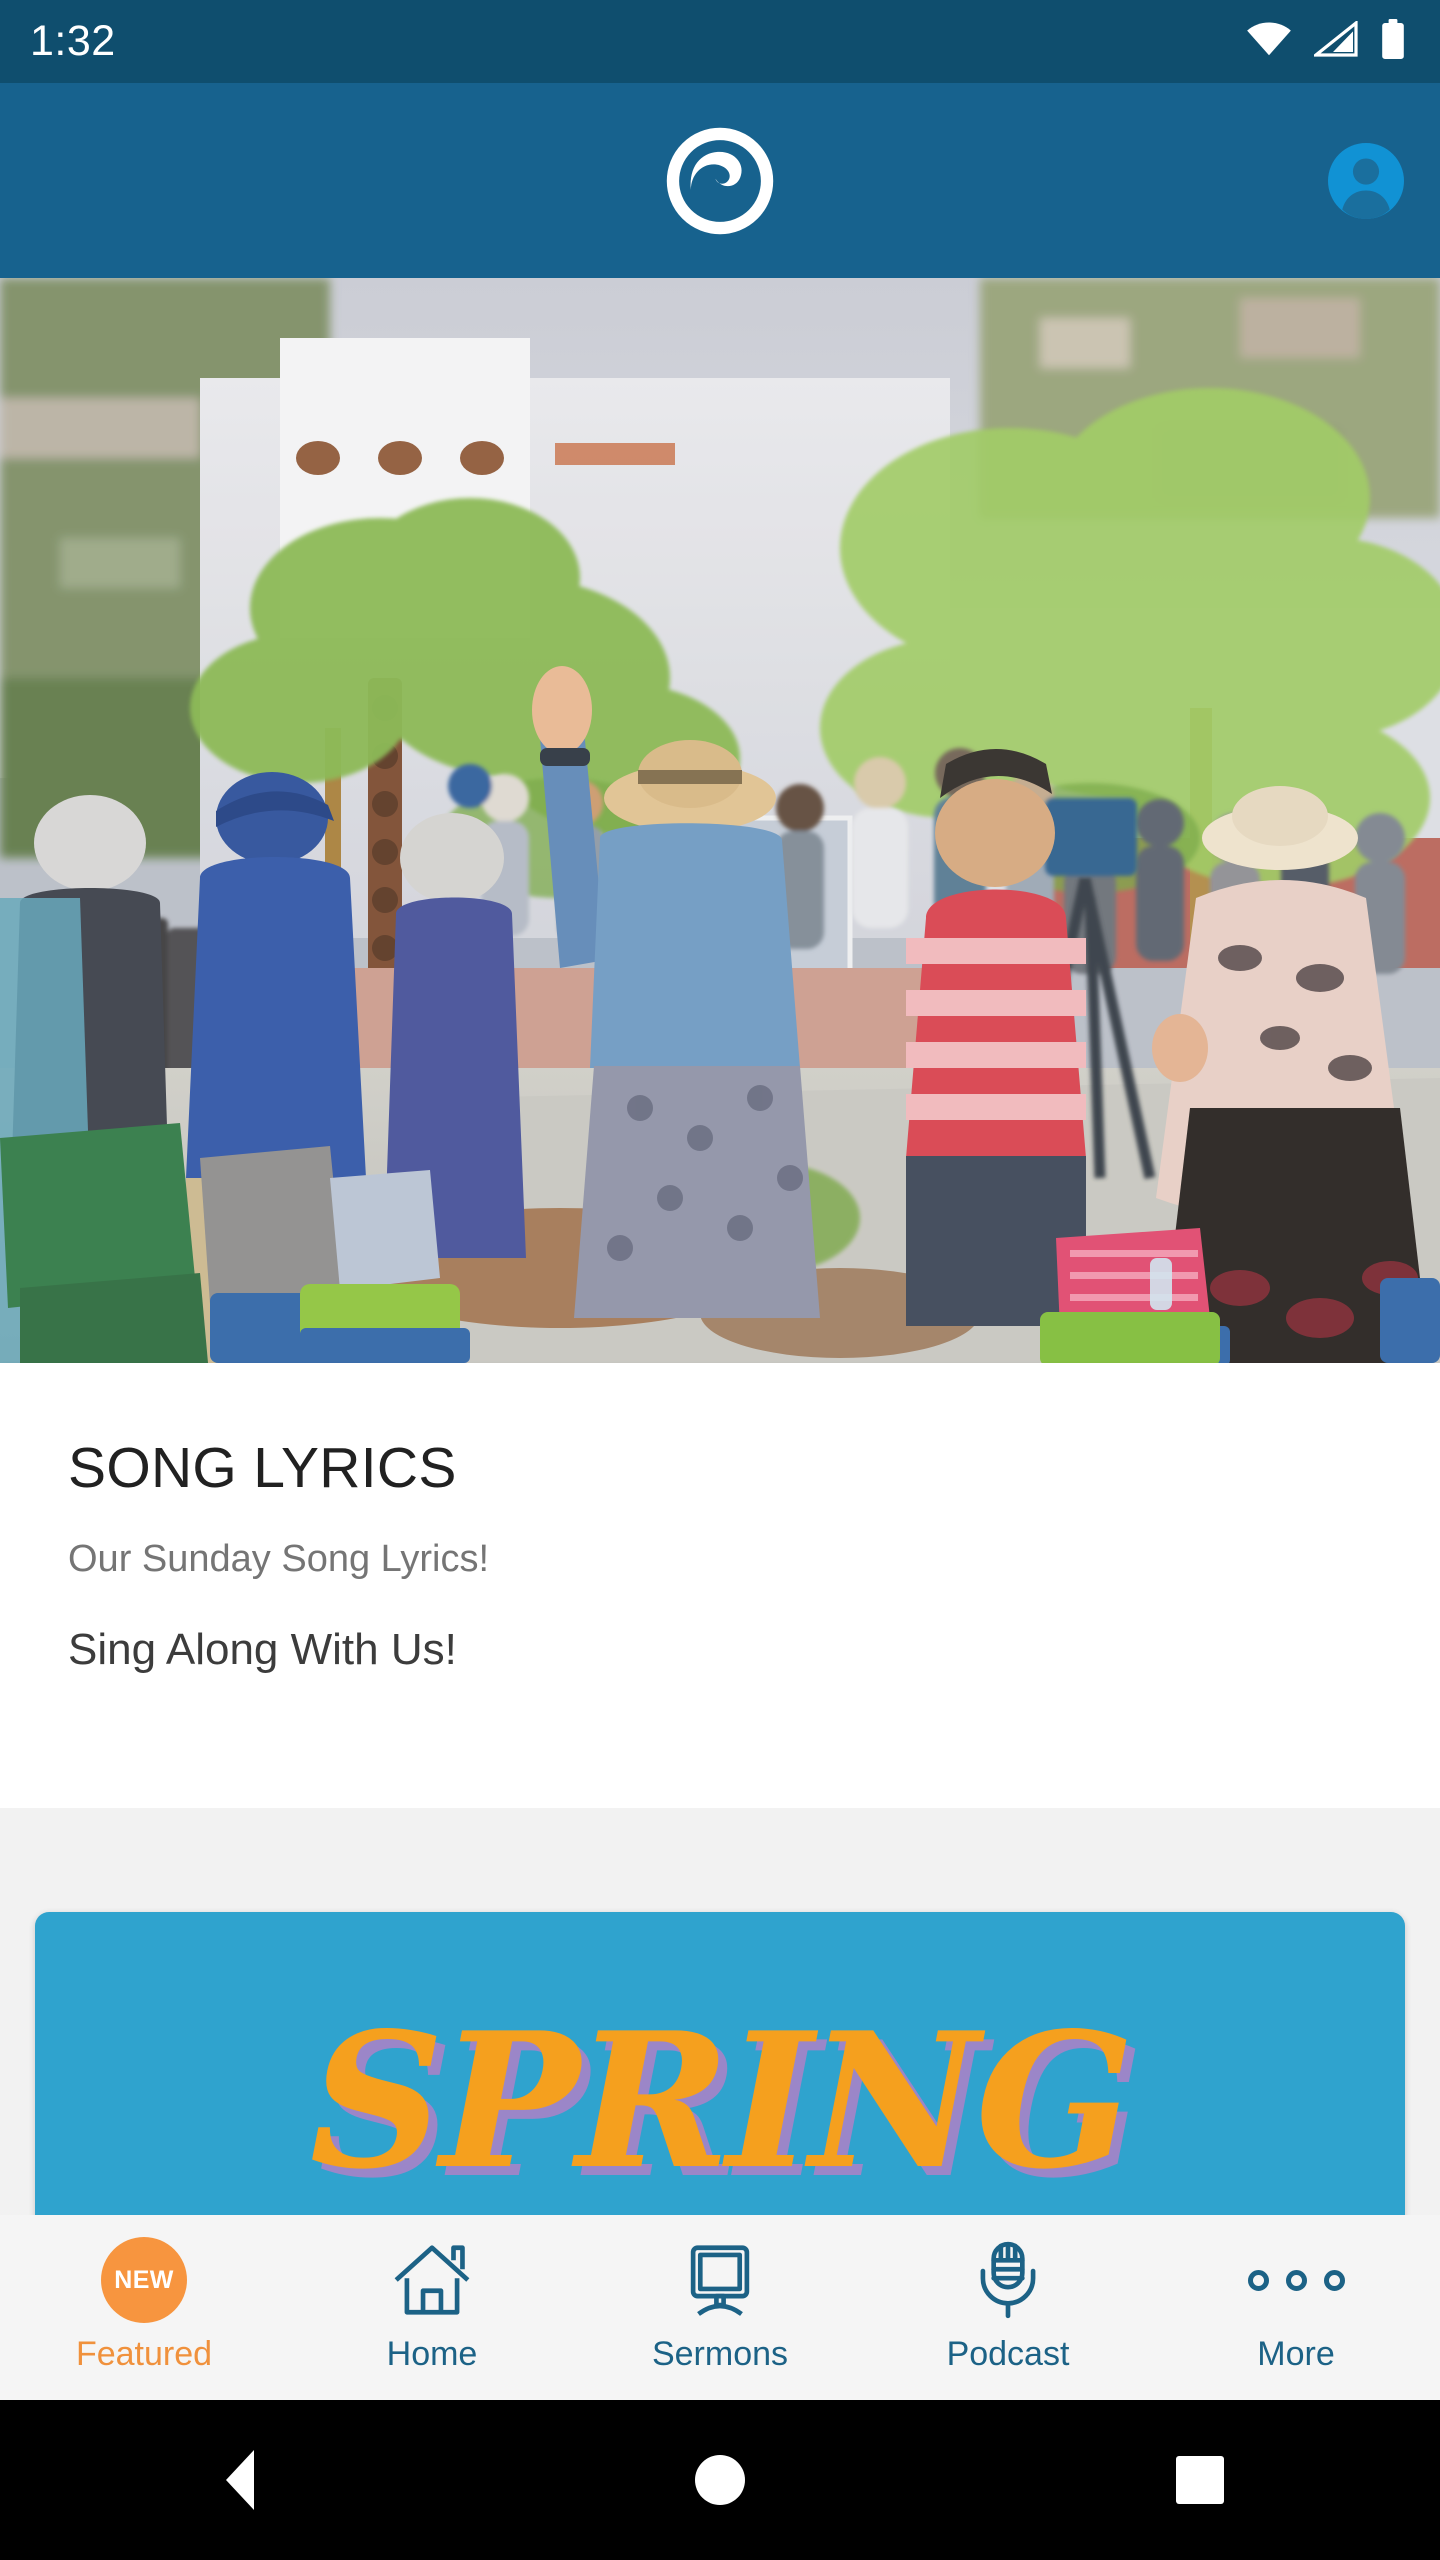  What do you see at coordinates (720, 2280) in the screenshot?
I see `monitor-icon` at bounding box center [720, 2280].